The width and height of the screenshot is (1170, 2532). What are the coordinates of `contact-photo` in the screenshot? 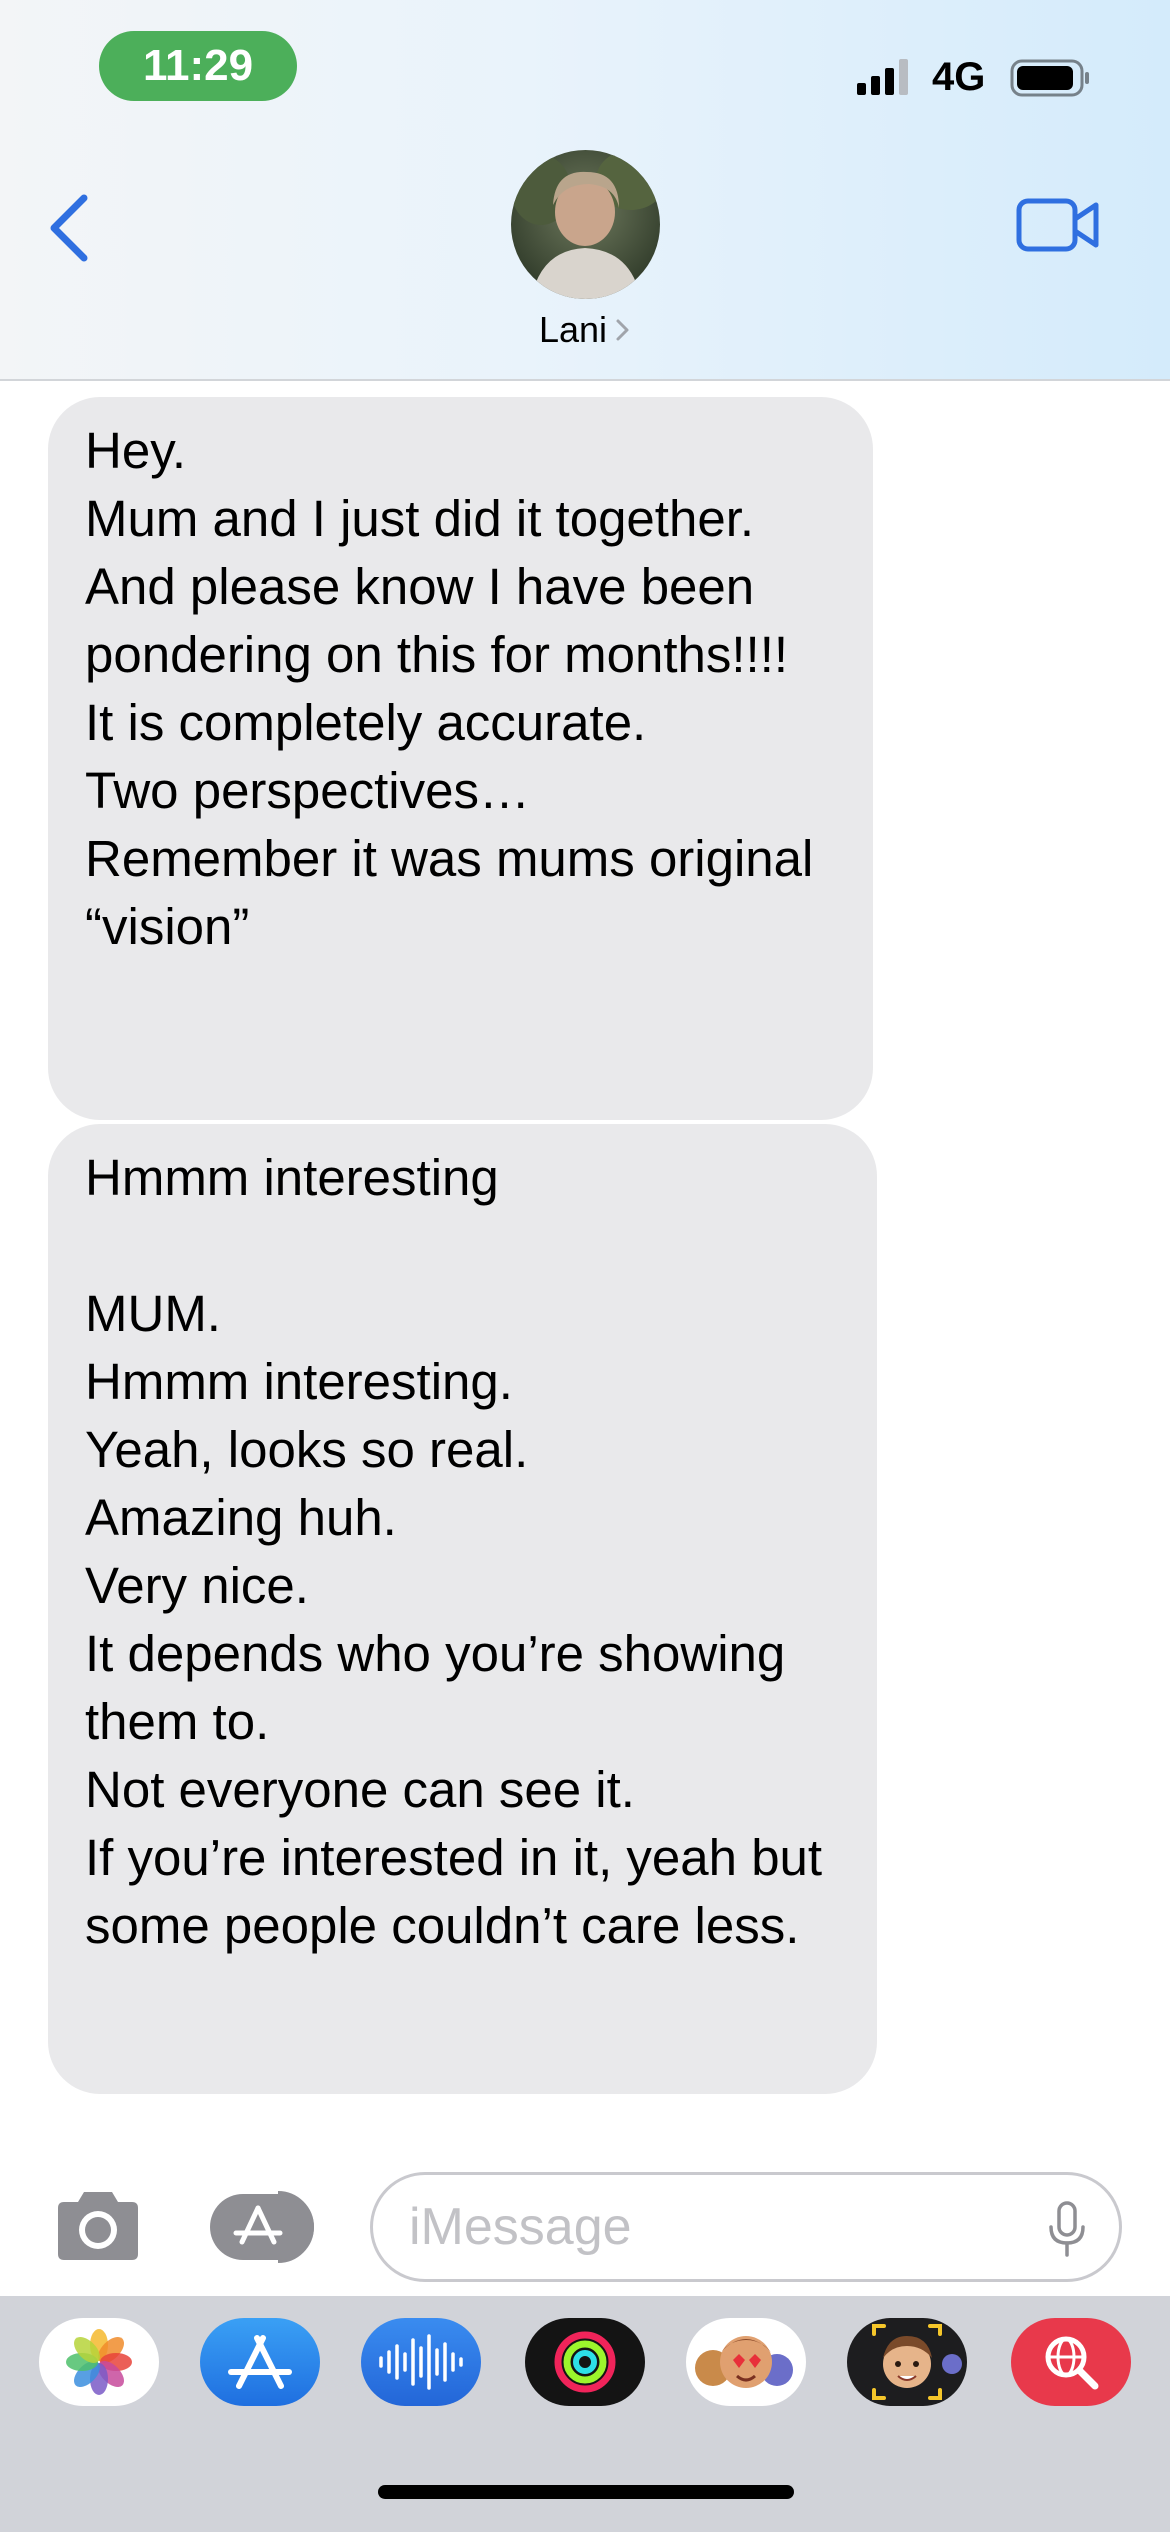 It's located at (585, 224).